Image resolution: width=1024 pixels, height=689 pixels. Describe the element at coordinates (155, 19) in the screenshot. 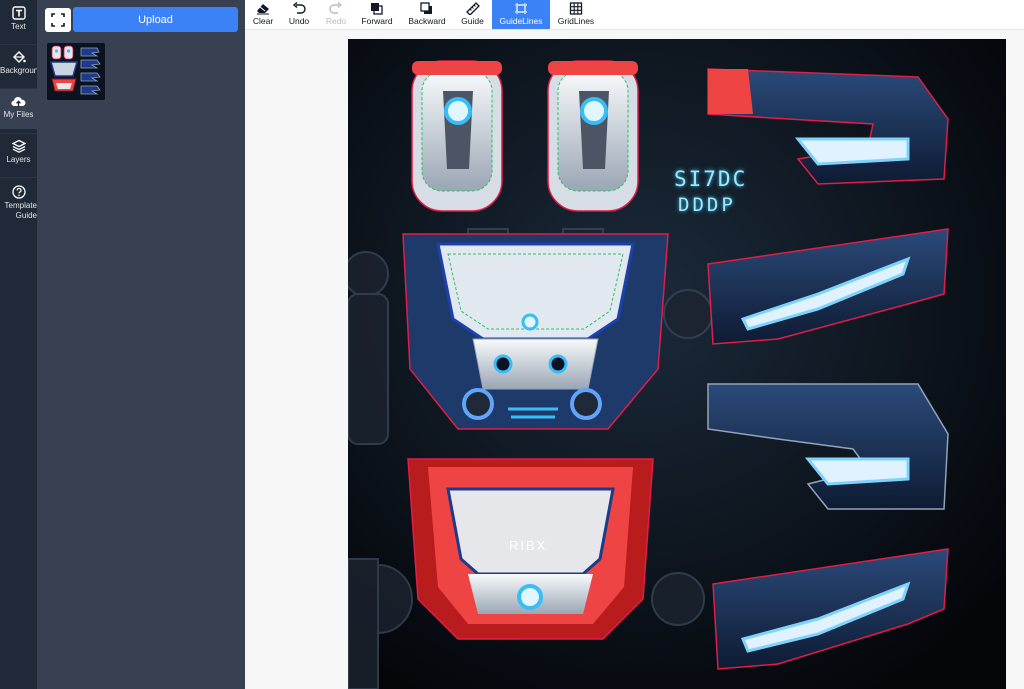

I see `upload-button: Upload` at that location.